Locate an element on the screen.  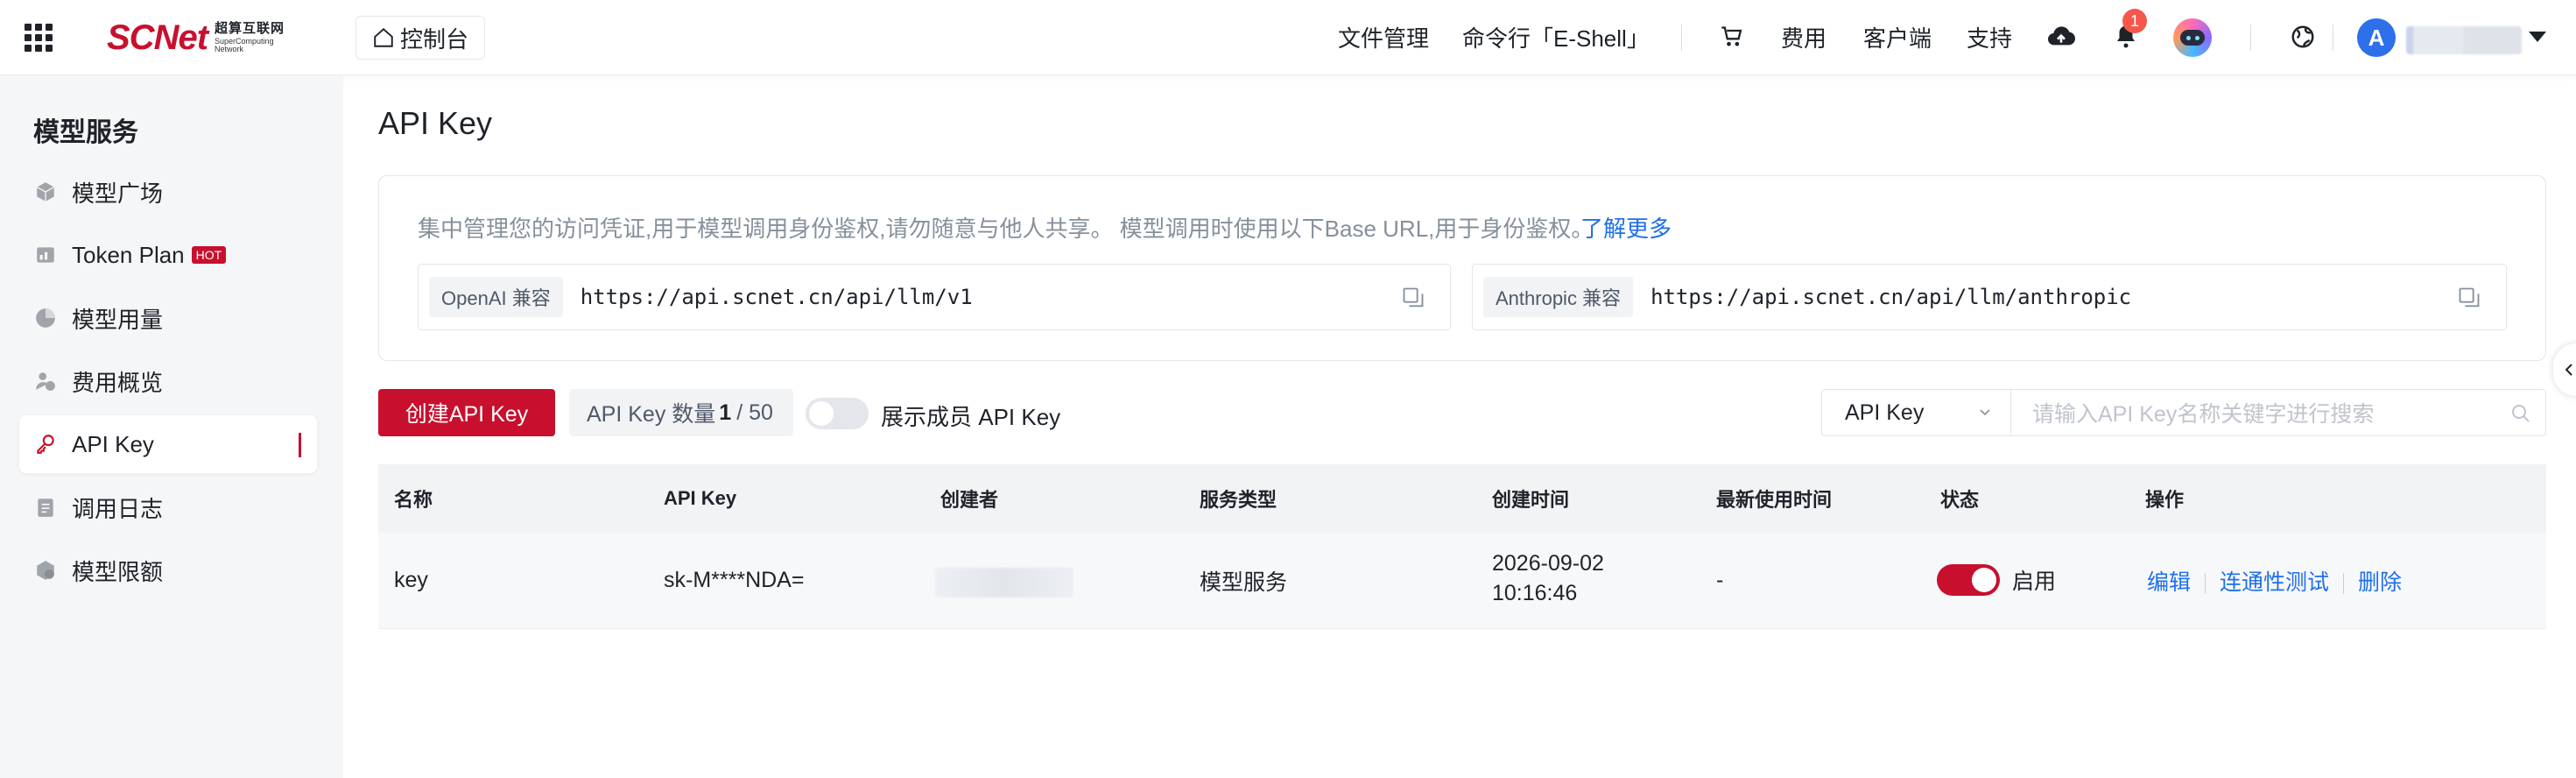
globe-icon is located at coordinates (2303, 37).